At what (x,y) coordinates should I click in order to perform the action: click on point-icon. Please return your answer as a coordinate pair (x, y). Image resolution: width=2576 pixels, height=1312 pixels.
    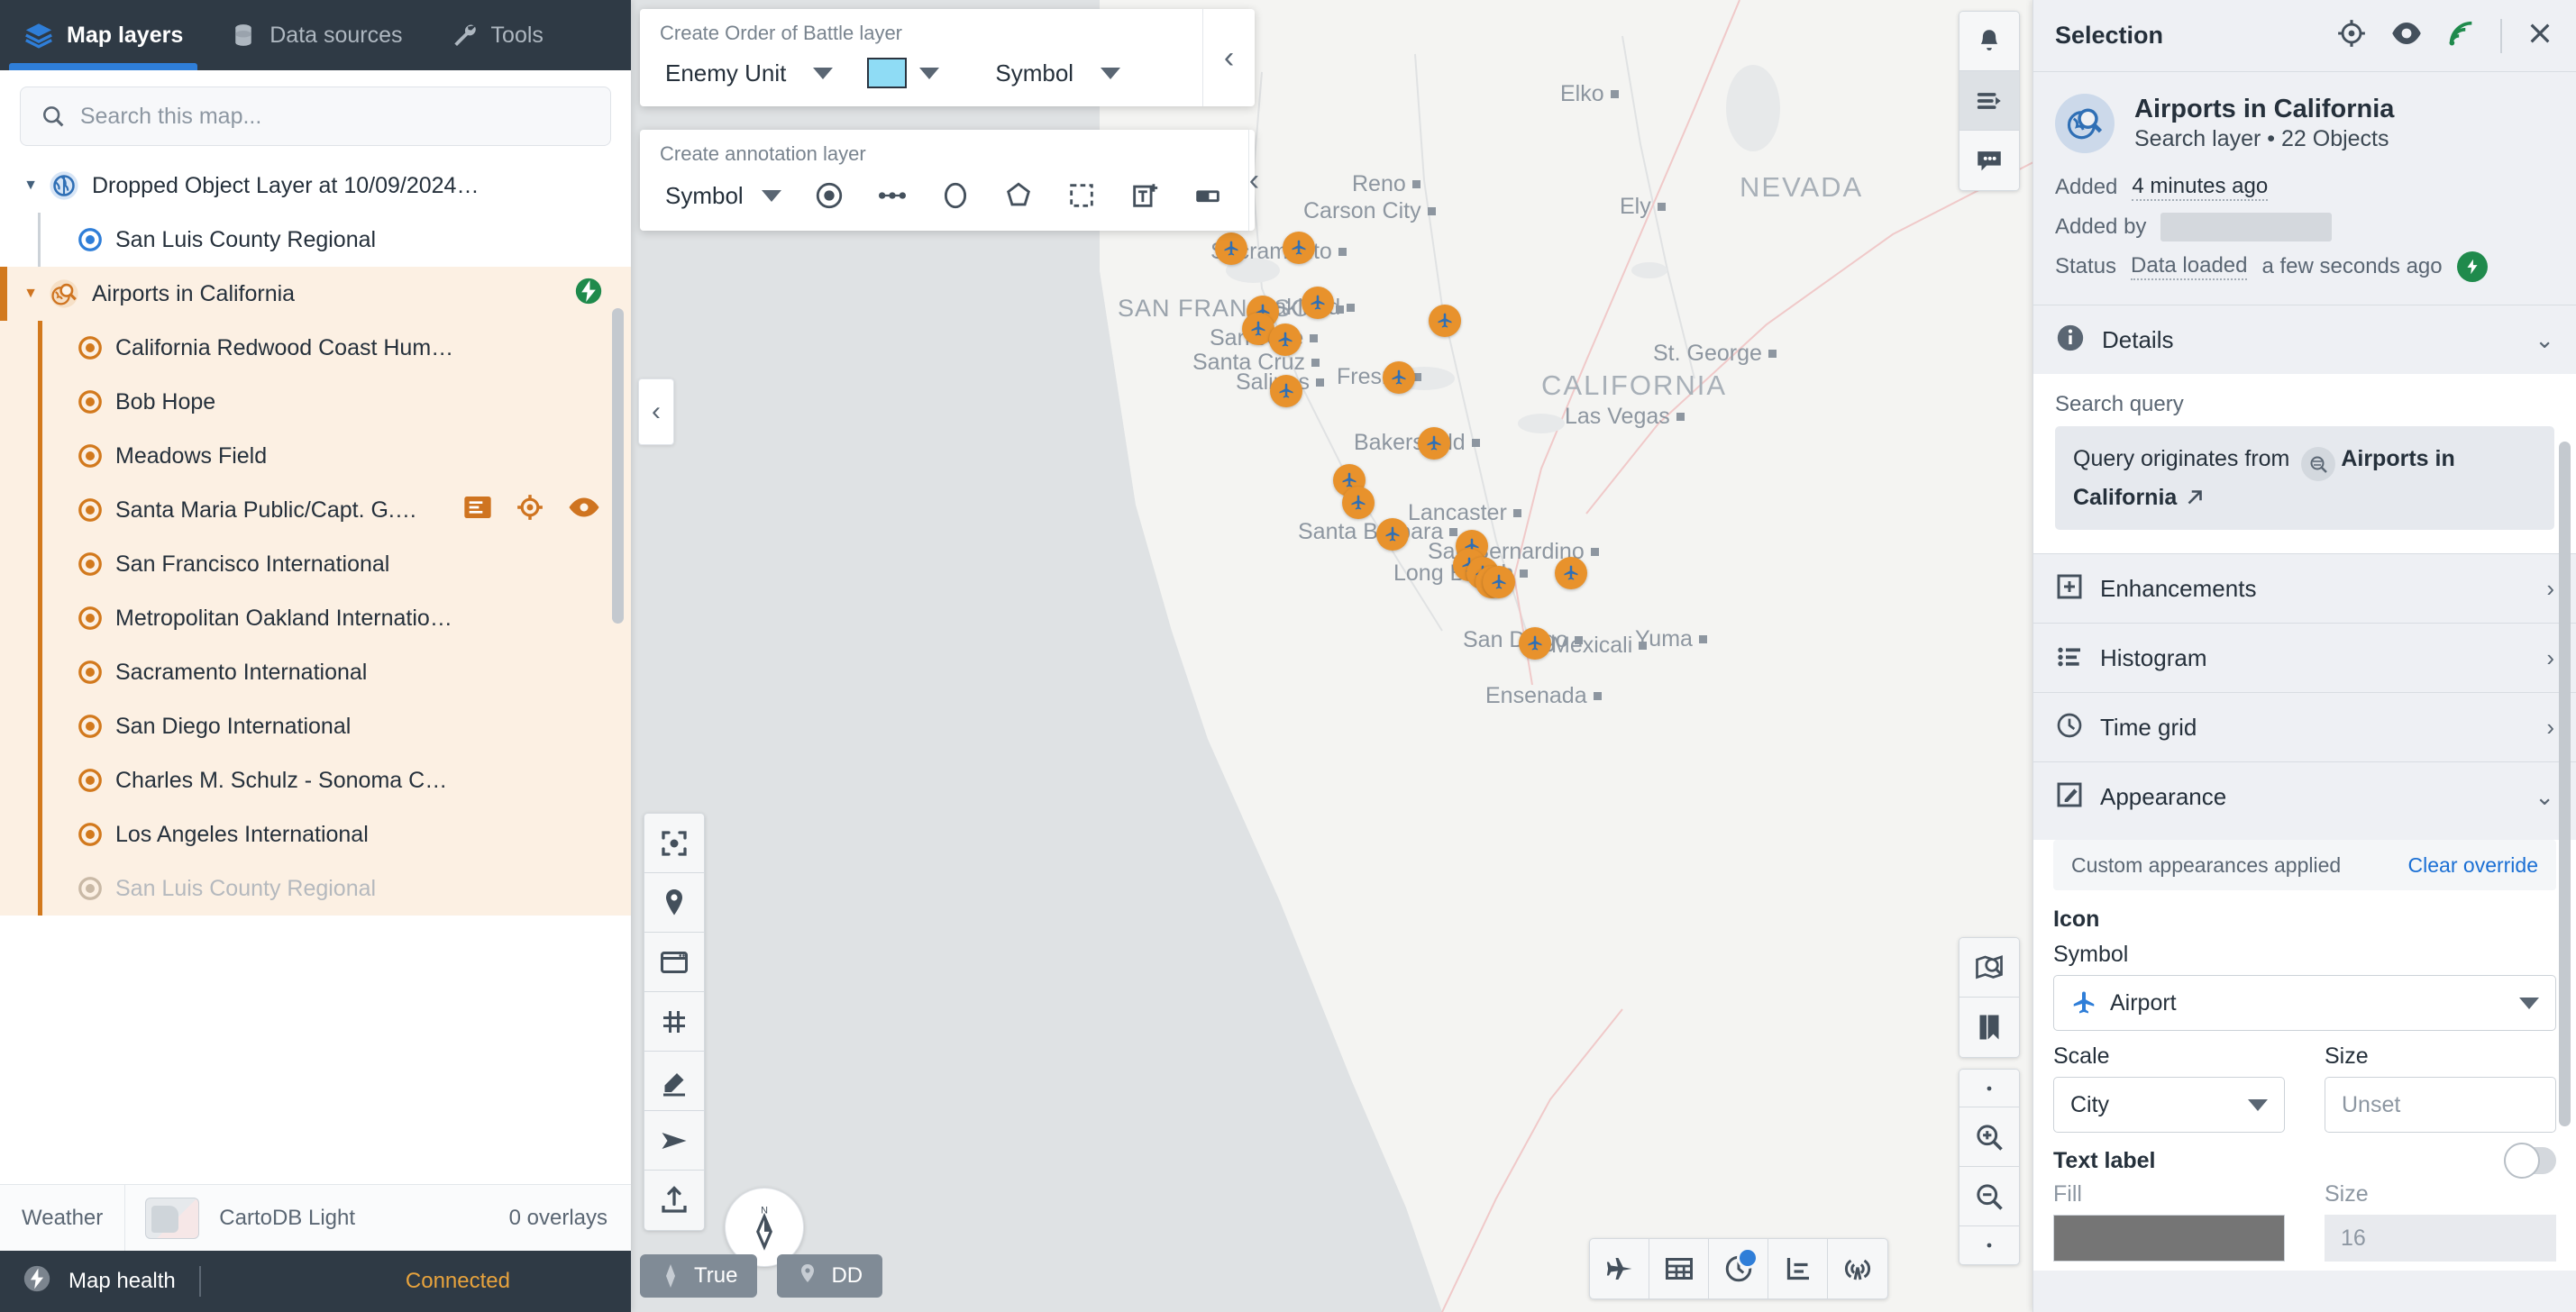
    Looking at the image, I should click on (829, 195).